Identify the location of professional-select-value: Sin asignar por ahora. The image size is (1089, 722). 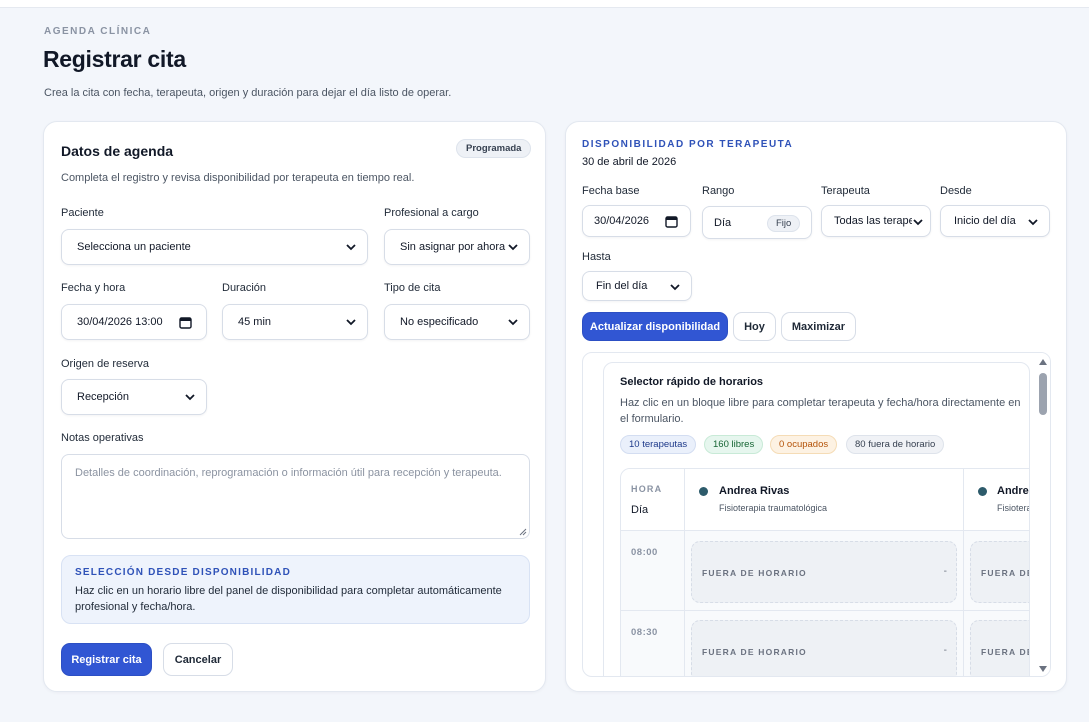
(453, 247).